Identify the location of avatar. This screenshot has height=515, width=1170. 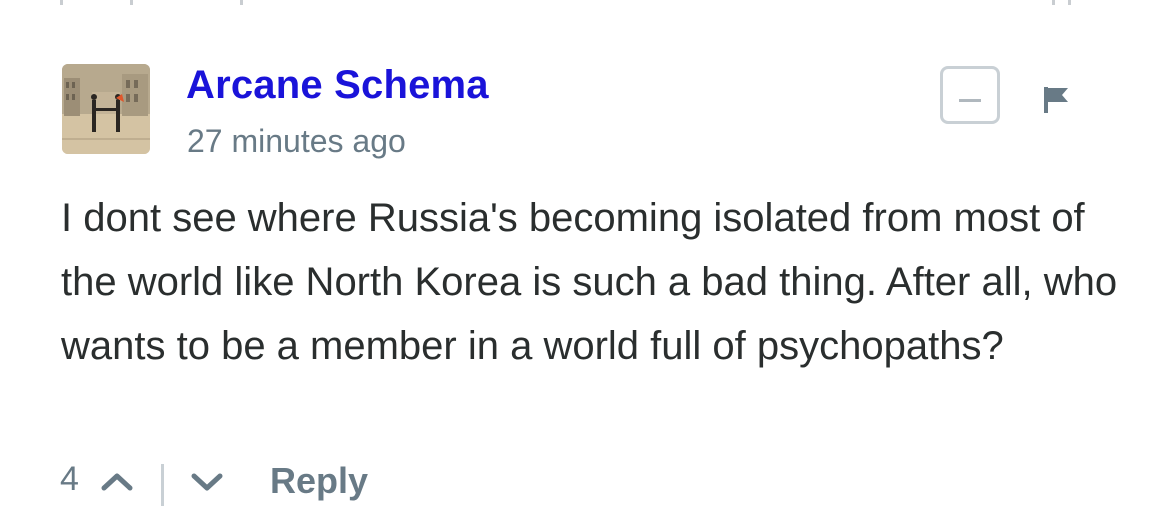
(106, 109).